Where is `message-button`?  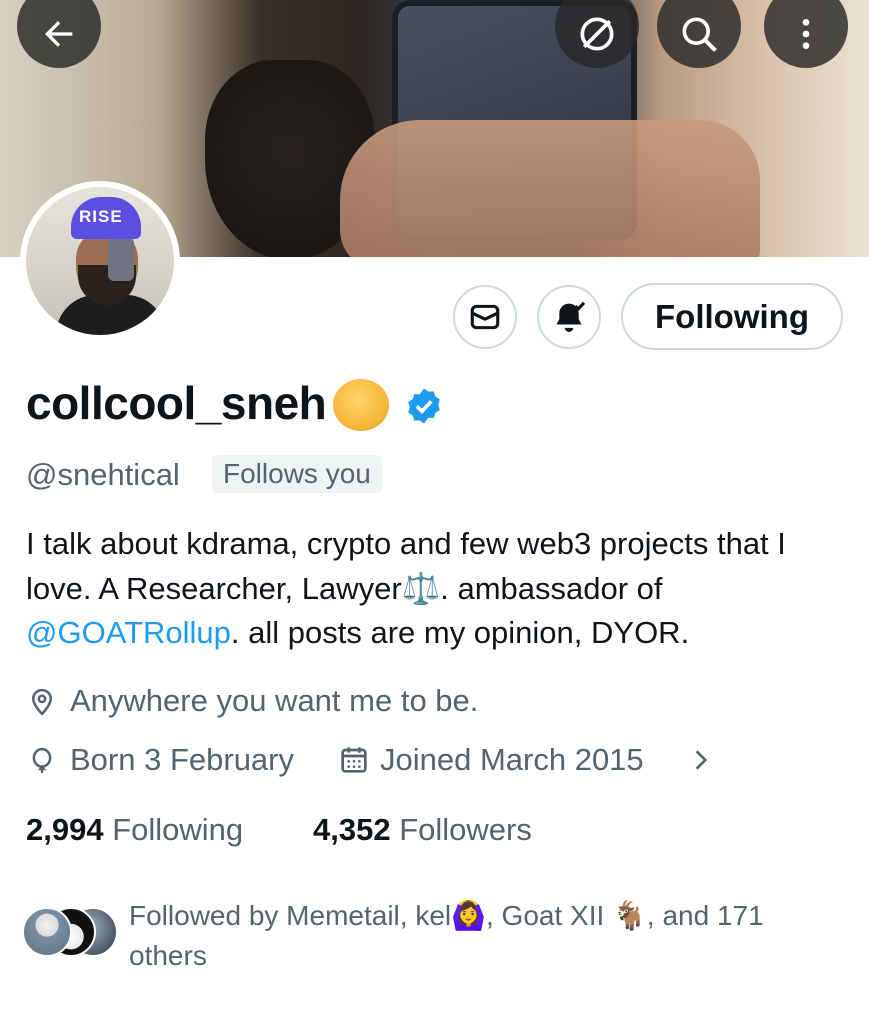
message-button is located at coordinates (485, 317).